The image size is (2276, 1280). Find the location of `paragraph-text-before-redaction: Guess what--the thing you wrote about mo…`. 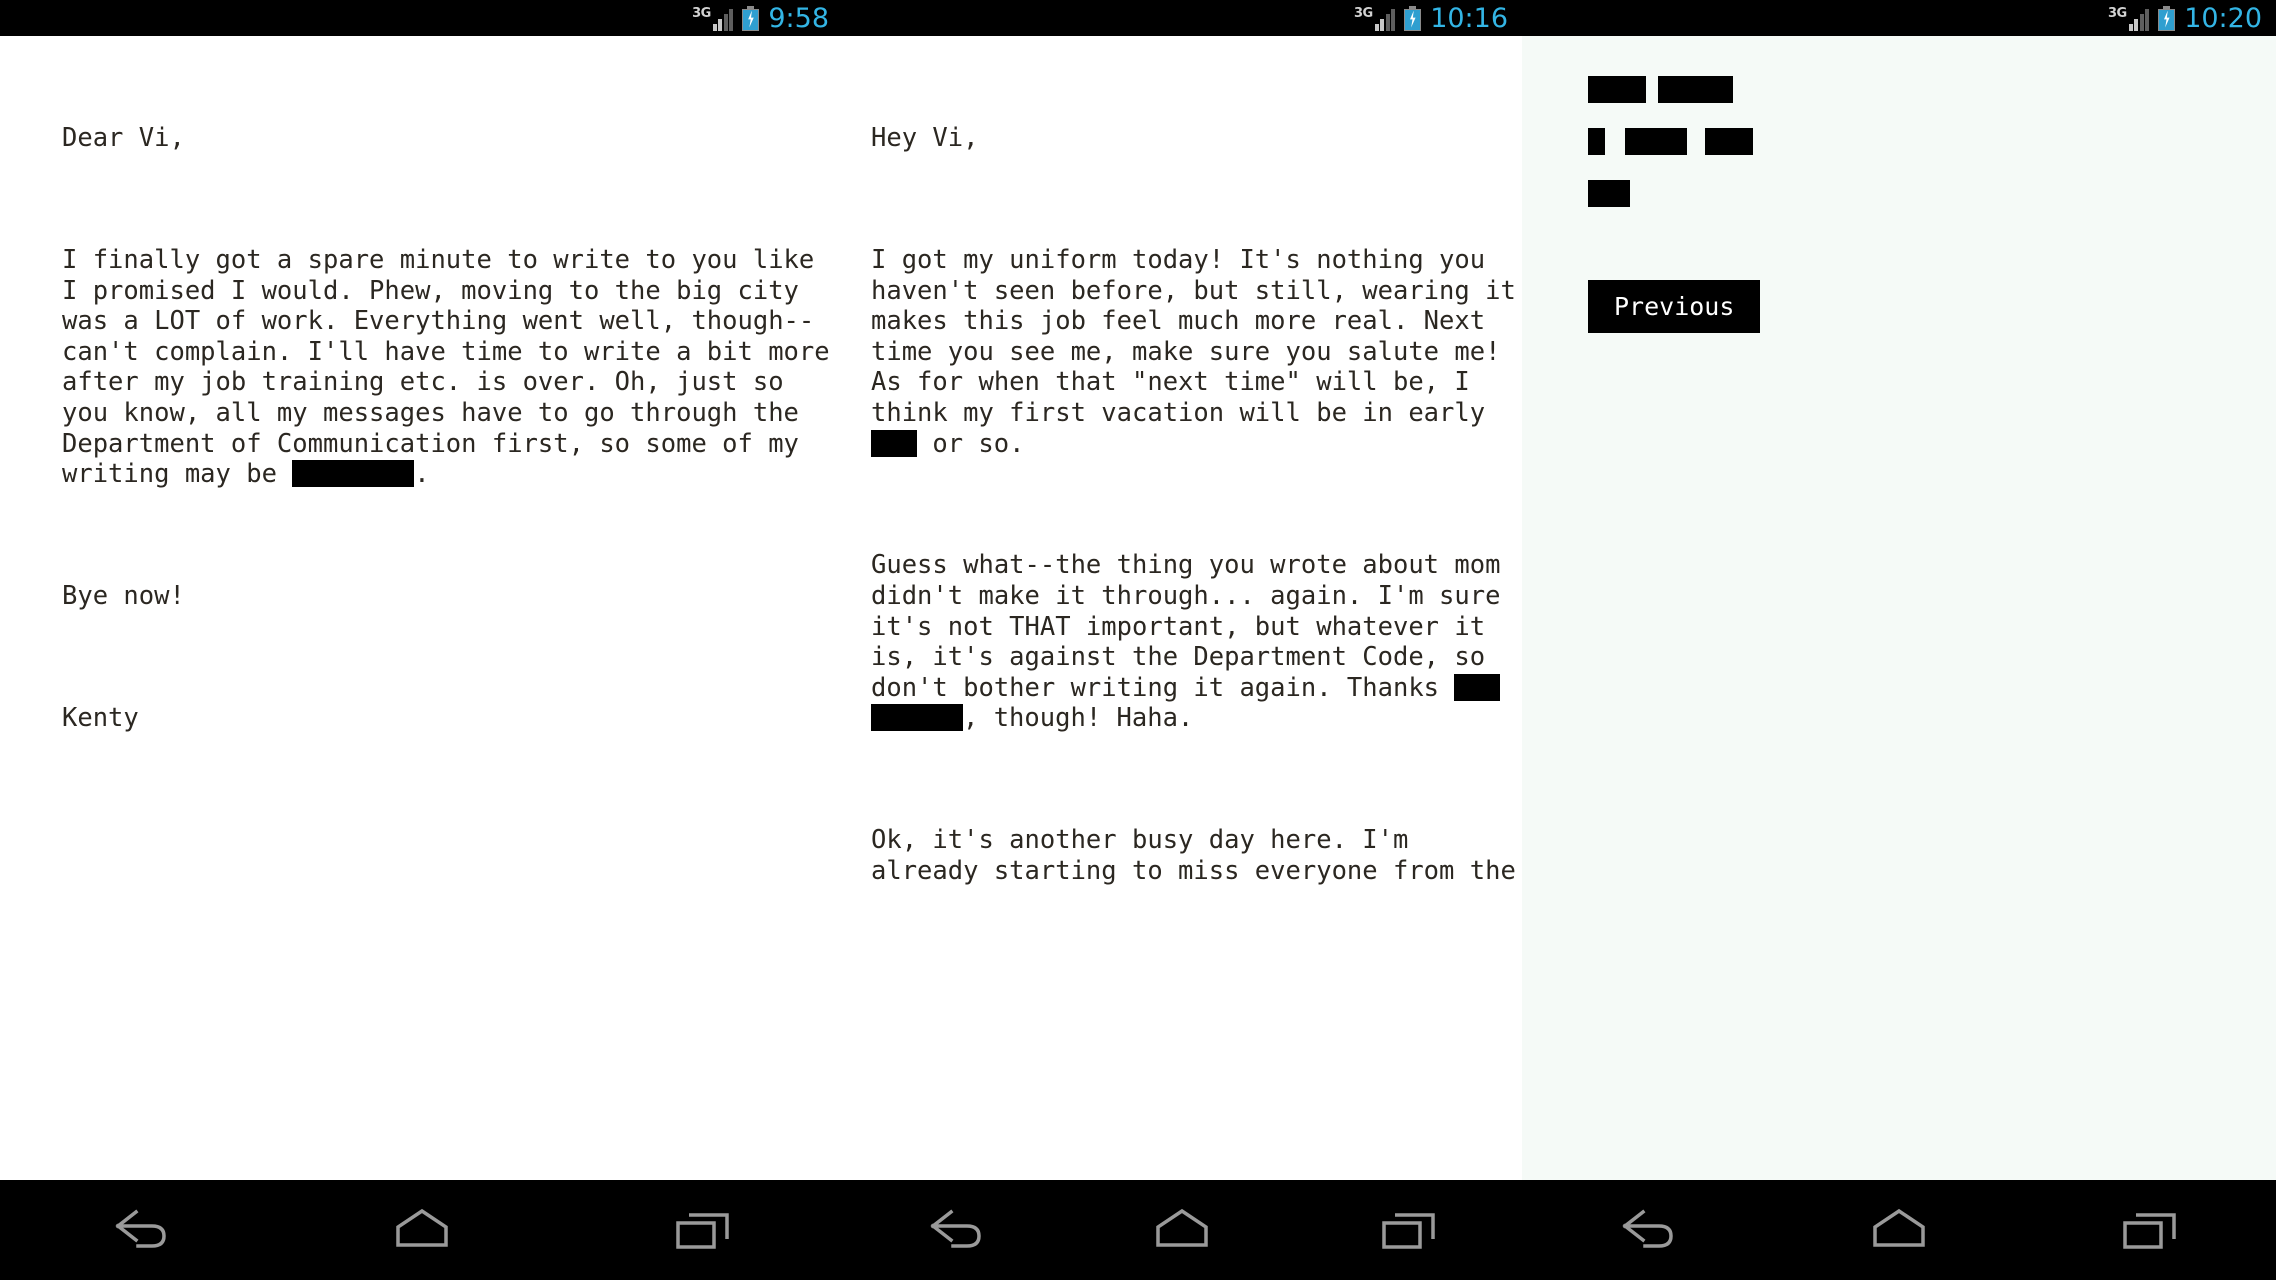

paragraph-text-before-redaction: Guess what--the thing you wrote about mo… is located at coordinates (1193, 626).